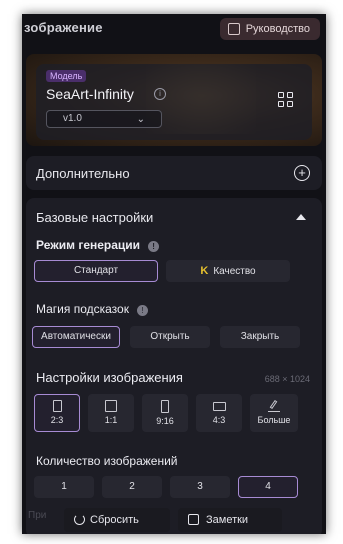  I want to click on count-3-button: 3, so click(200, 487).